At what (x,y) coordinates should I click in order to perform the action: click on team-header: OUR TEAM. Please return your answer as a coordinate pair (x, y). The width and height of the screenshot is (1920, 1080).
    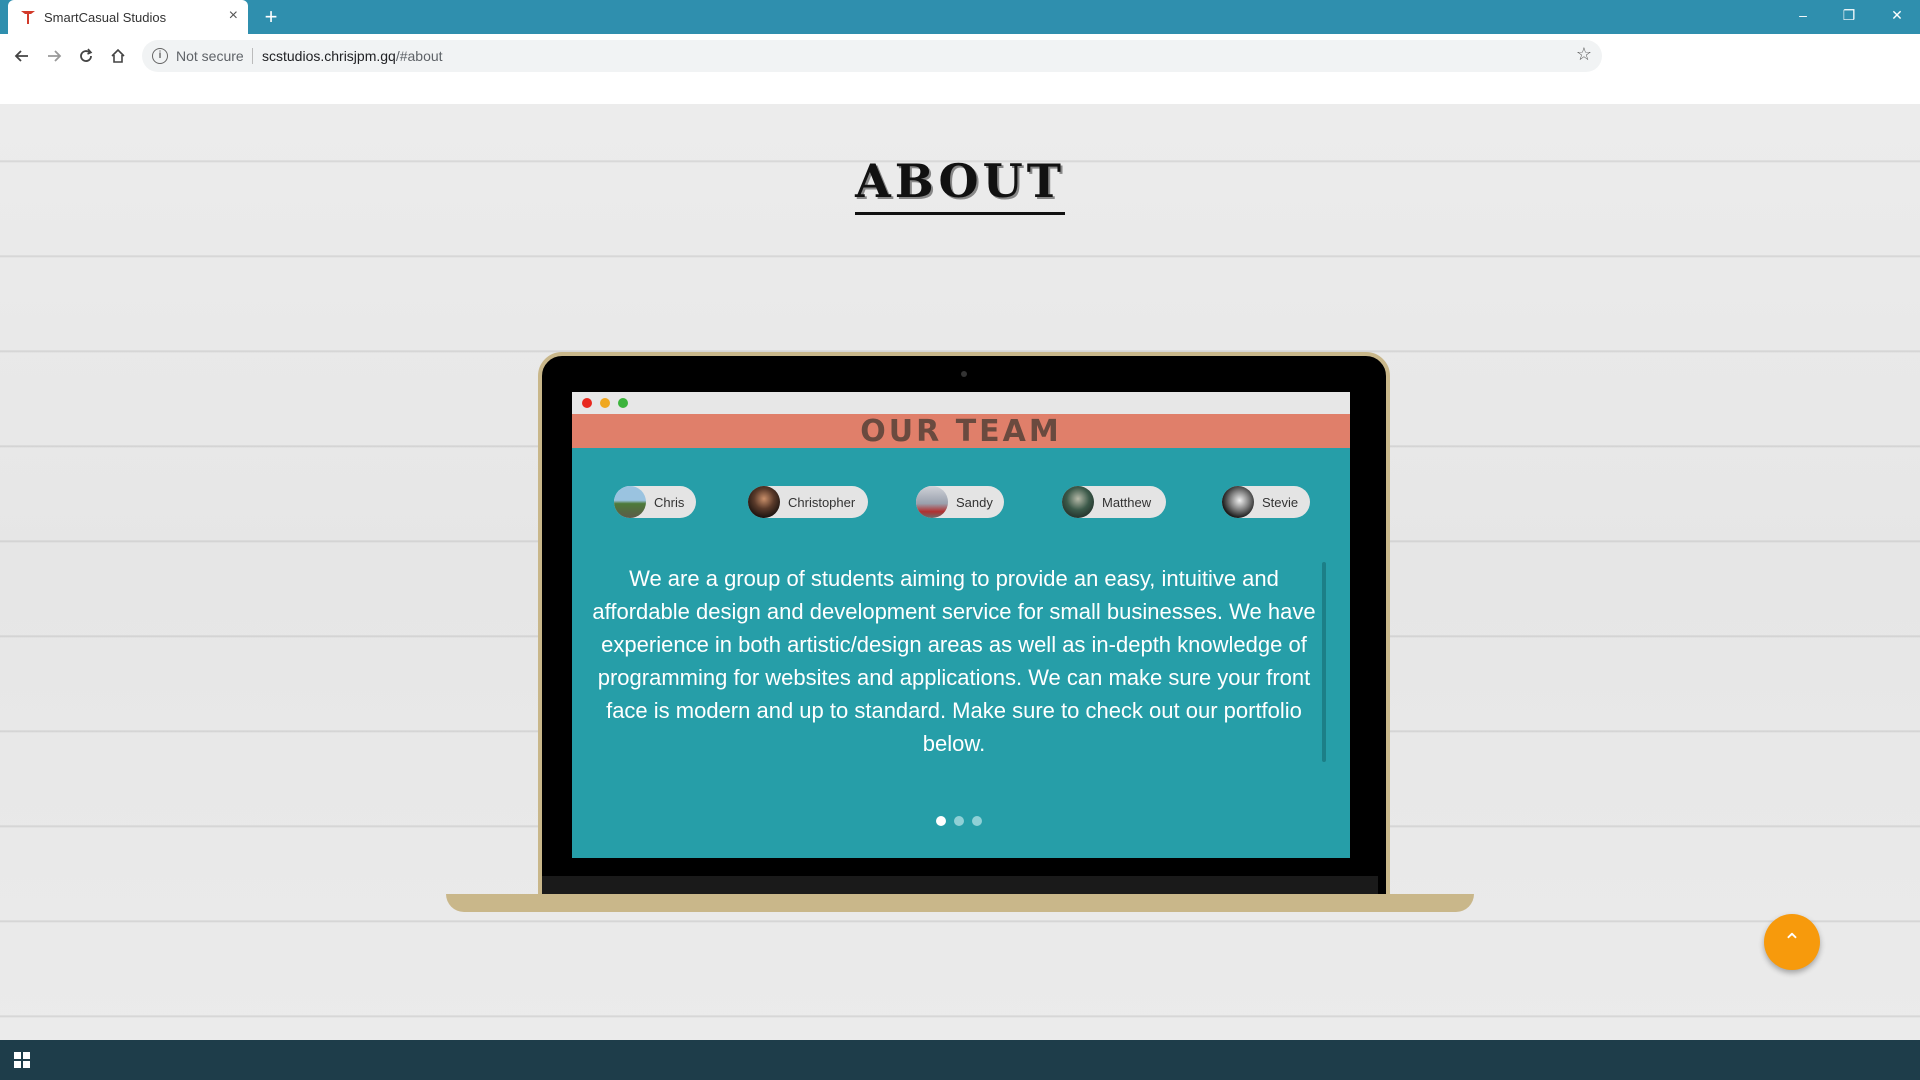
    Looking at the image, I should click on (961, 431).